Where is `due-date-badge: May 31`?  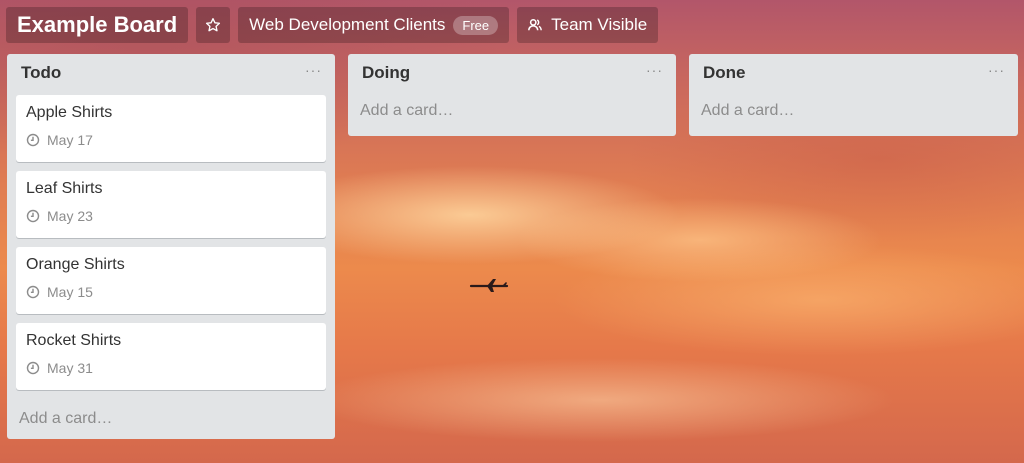
due-date-badge: May 31 is located at coordinates (171, 368).